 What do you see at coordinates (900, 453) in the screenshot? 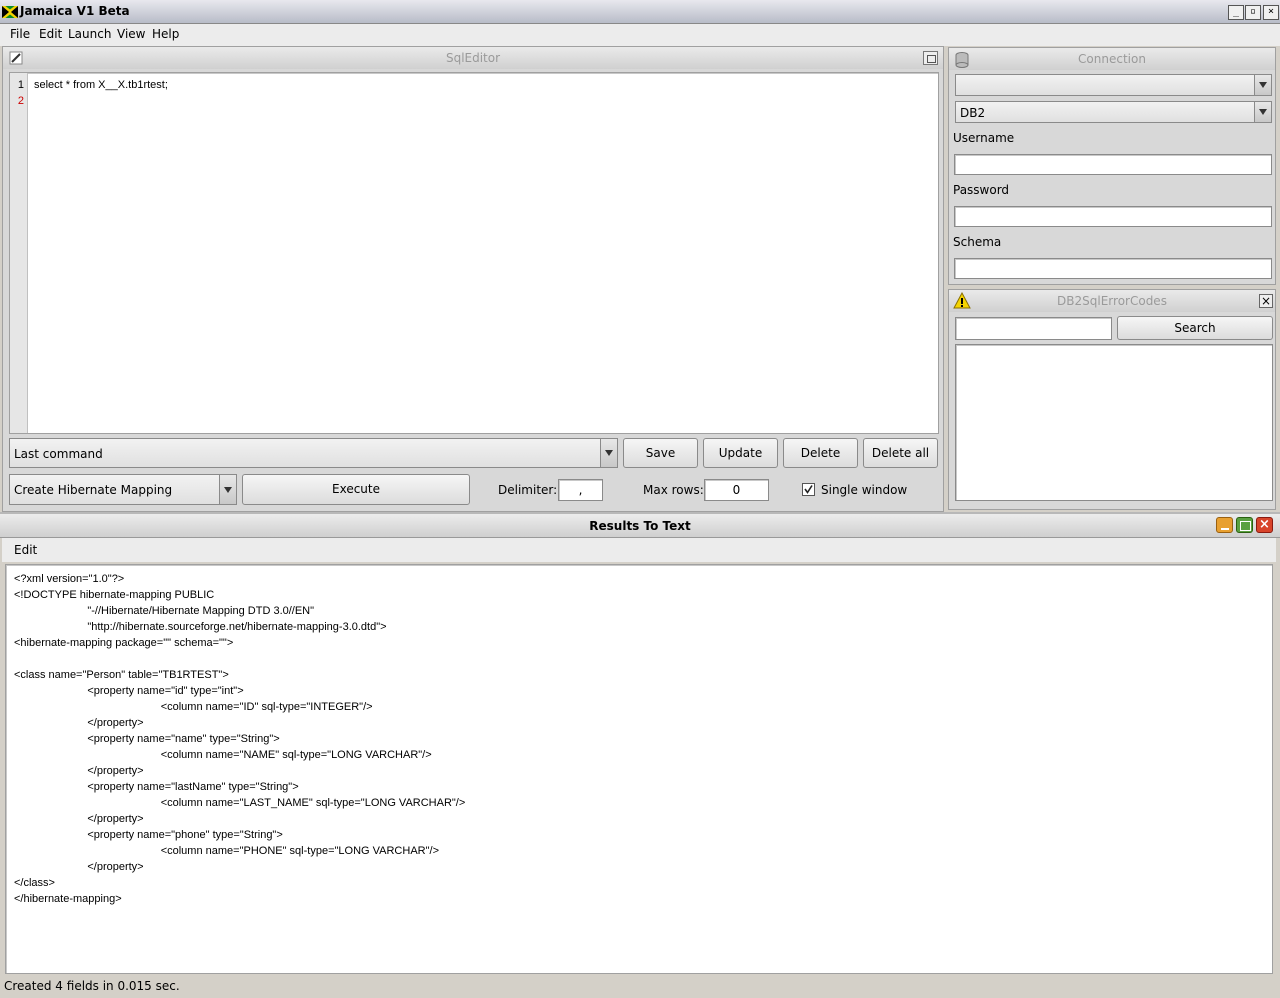
I see `delete-all-button: Delete all` at bounding box center [900, 453].